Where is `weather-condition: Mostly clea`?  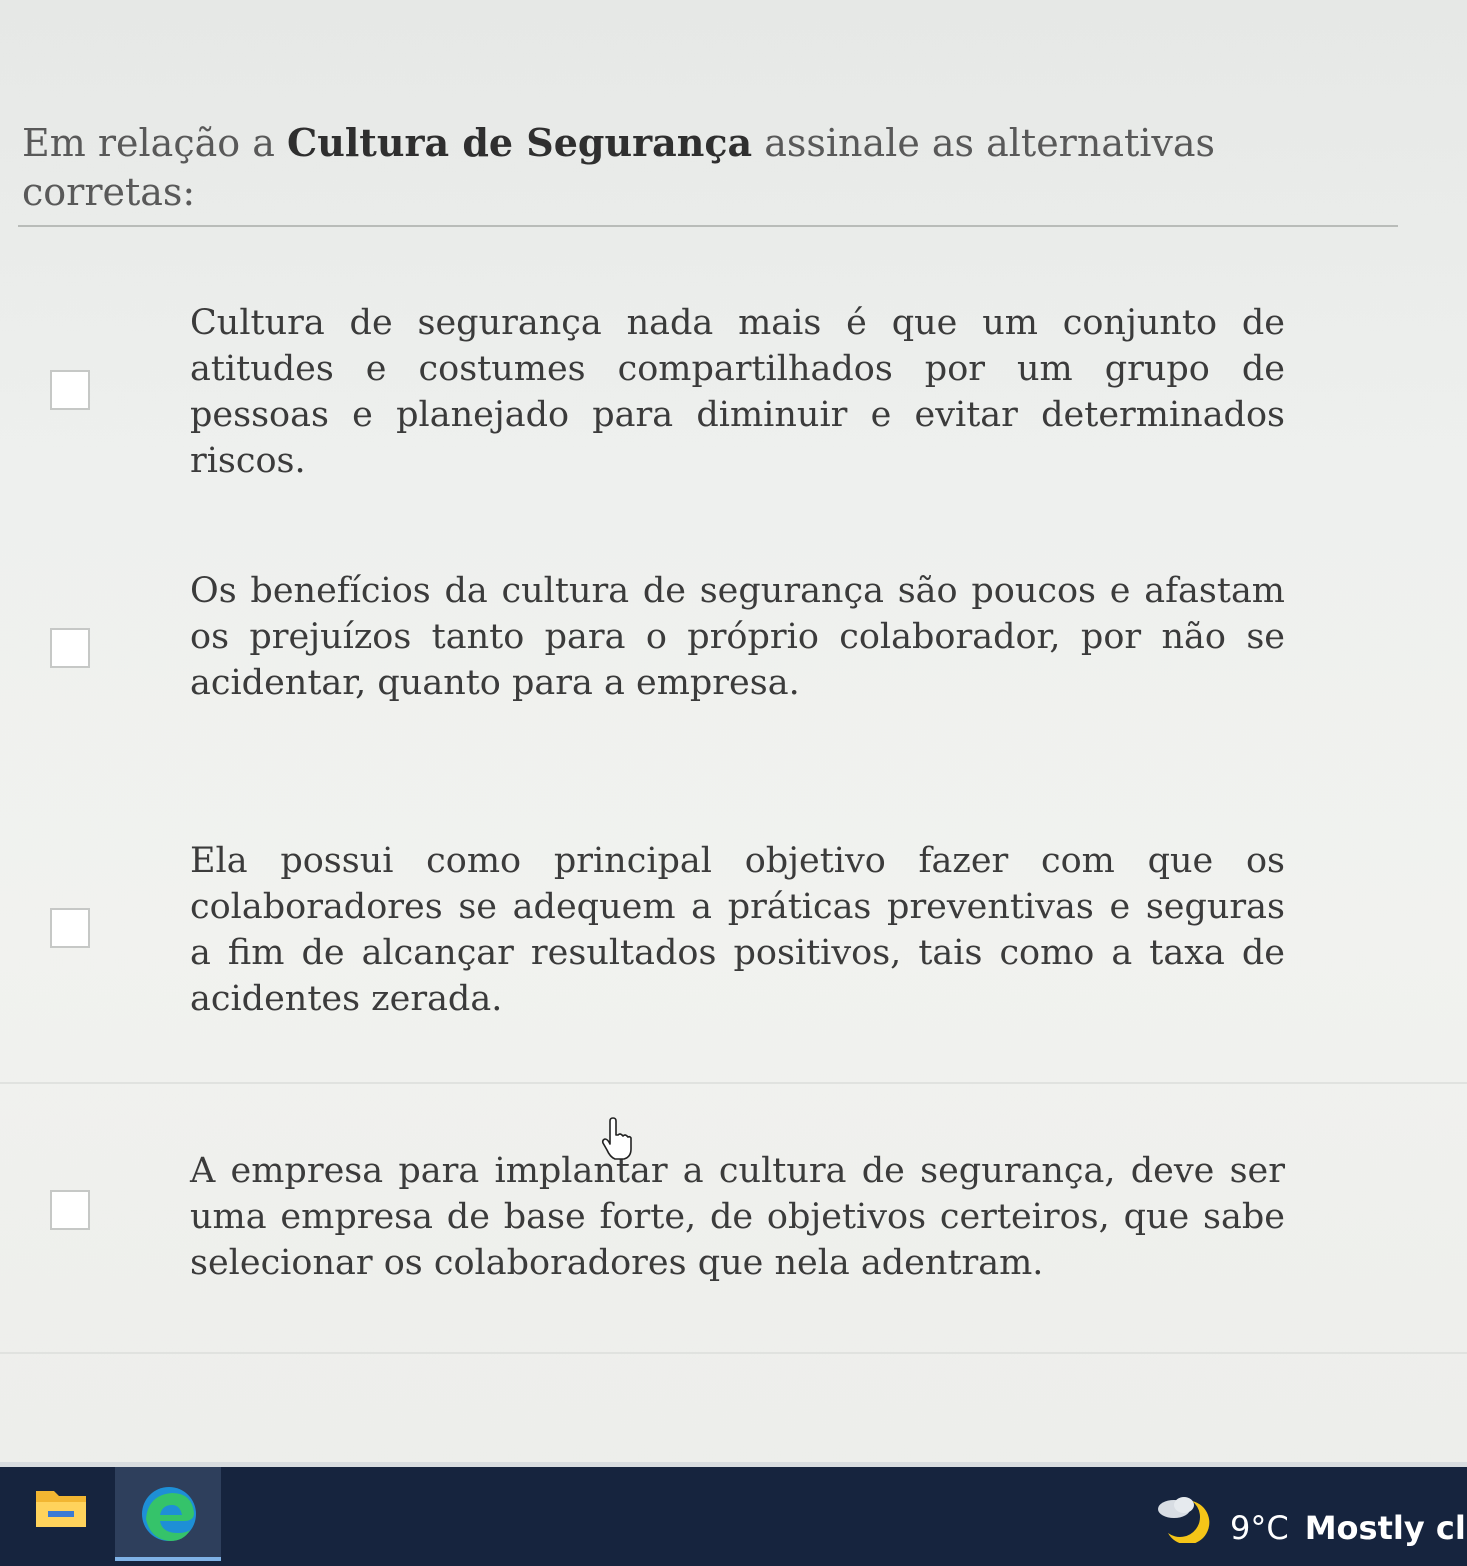 weather-condition: Mostly clea is located at coordinates (1385, 1528).